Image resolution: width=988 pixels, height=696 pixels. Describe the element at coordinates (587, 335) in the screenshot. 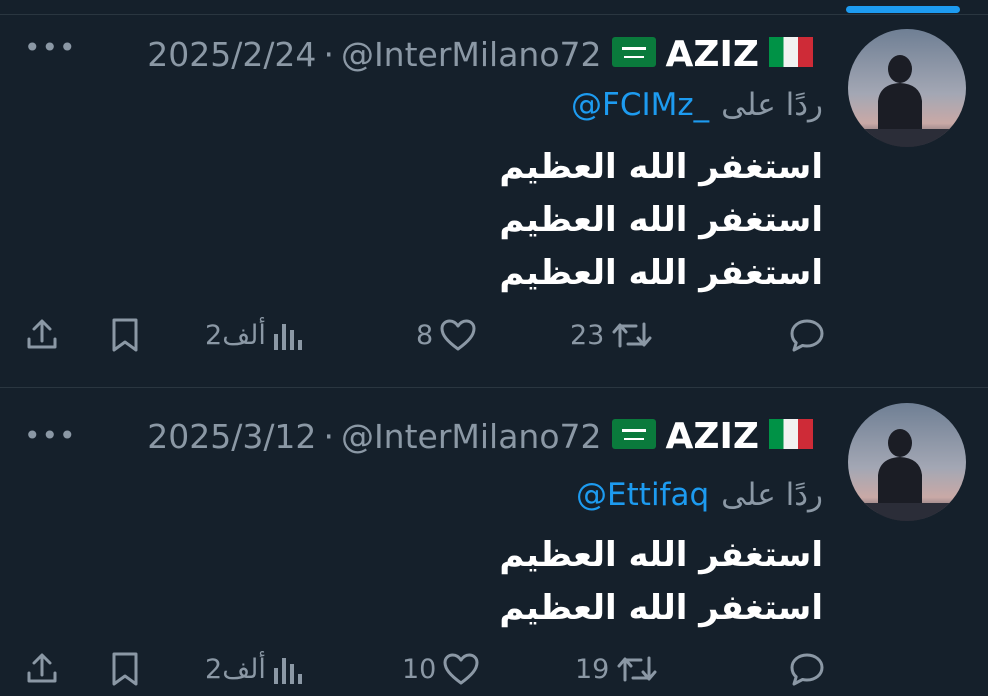

I see `retweet-count: 23` at that location.